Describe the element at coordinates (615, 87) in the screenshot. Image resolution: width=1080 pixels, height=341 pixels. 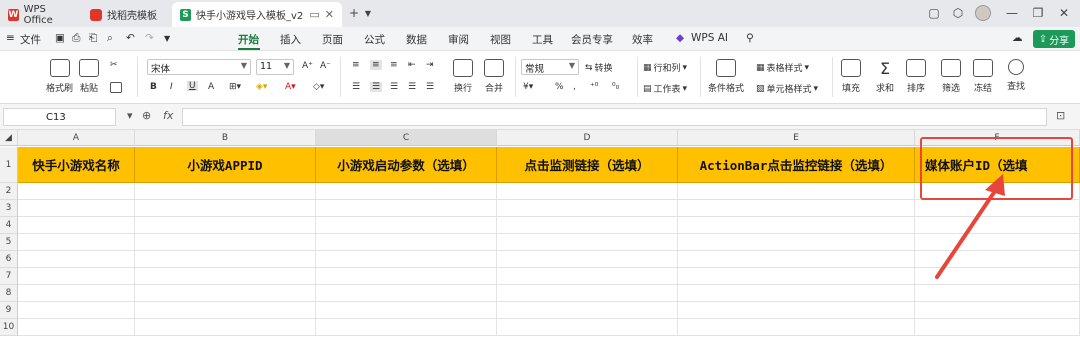
I see `decrease-decimal-icon: ⁰₀` at that location.